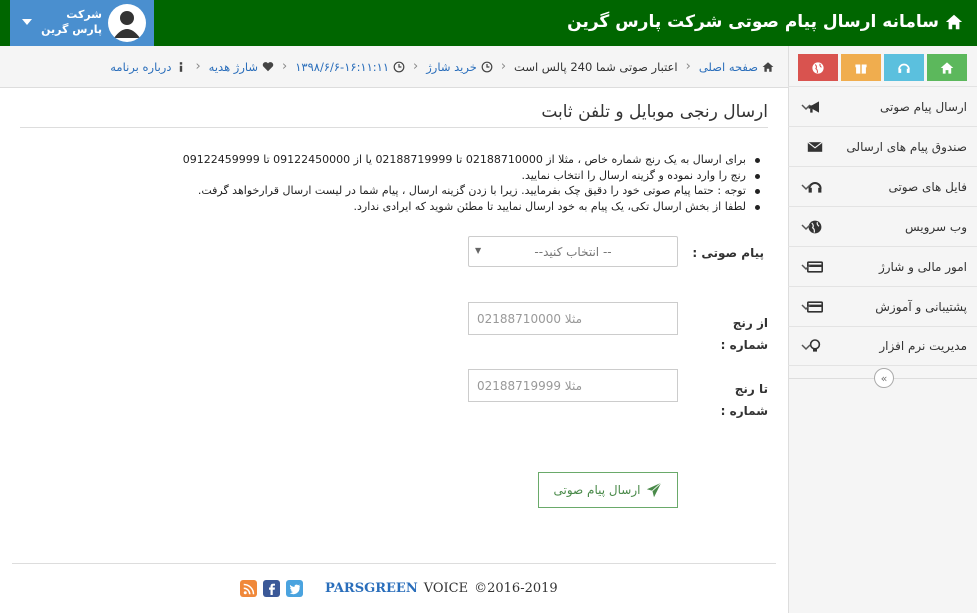 The height and width of the screenshot is (613, 977). I want to click on info-icon, so click(181, 66).